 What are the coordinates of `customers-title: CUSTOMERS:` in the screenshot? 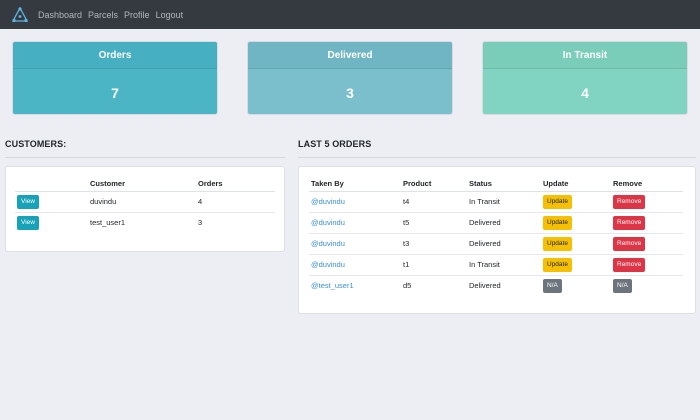 It's located at (36, 144).